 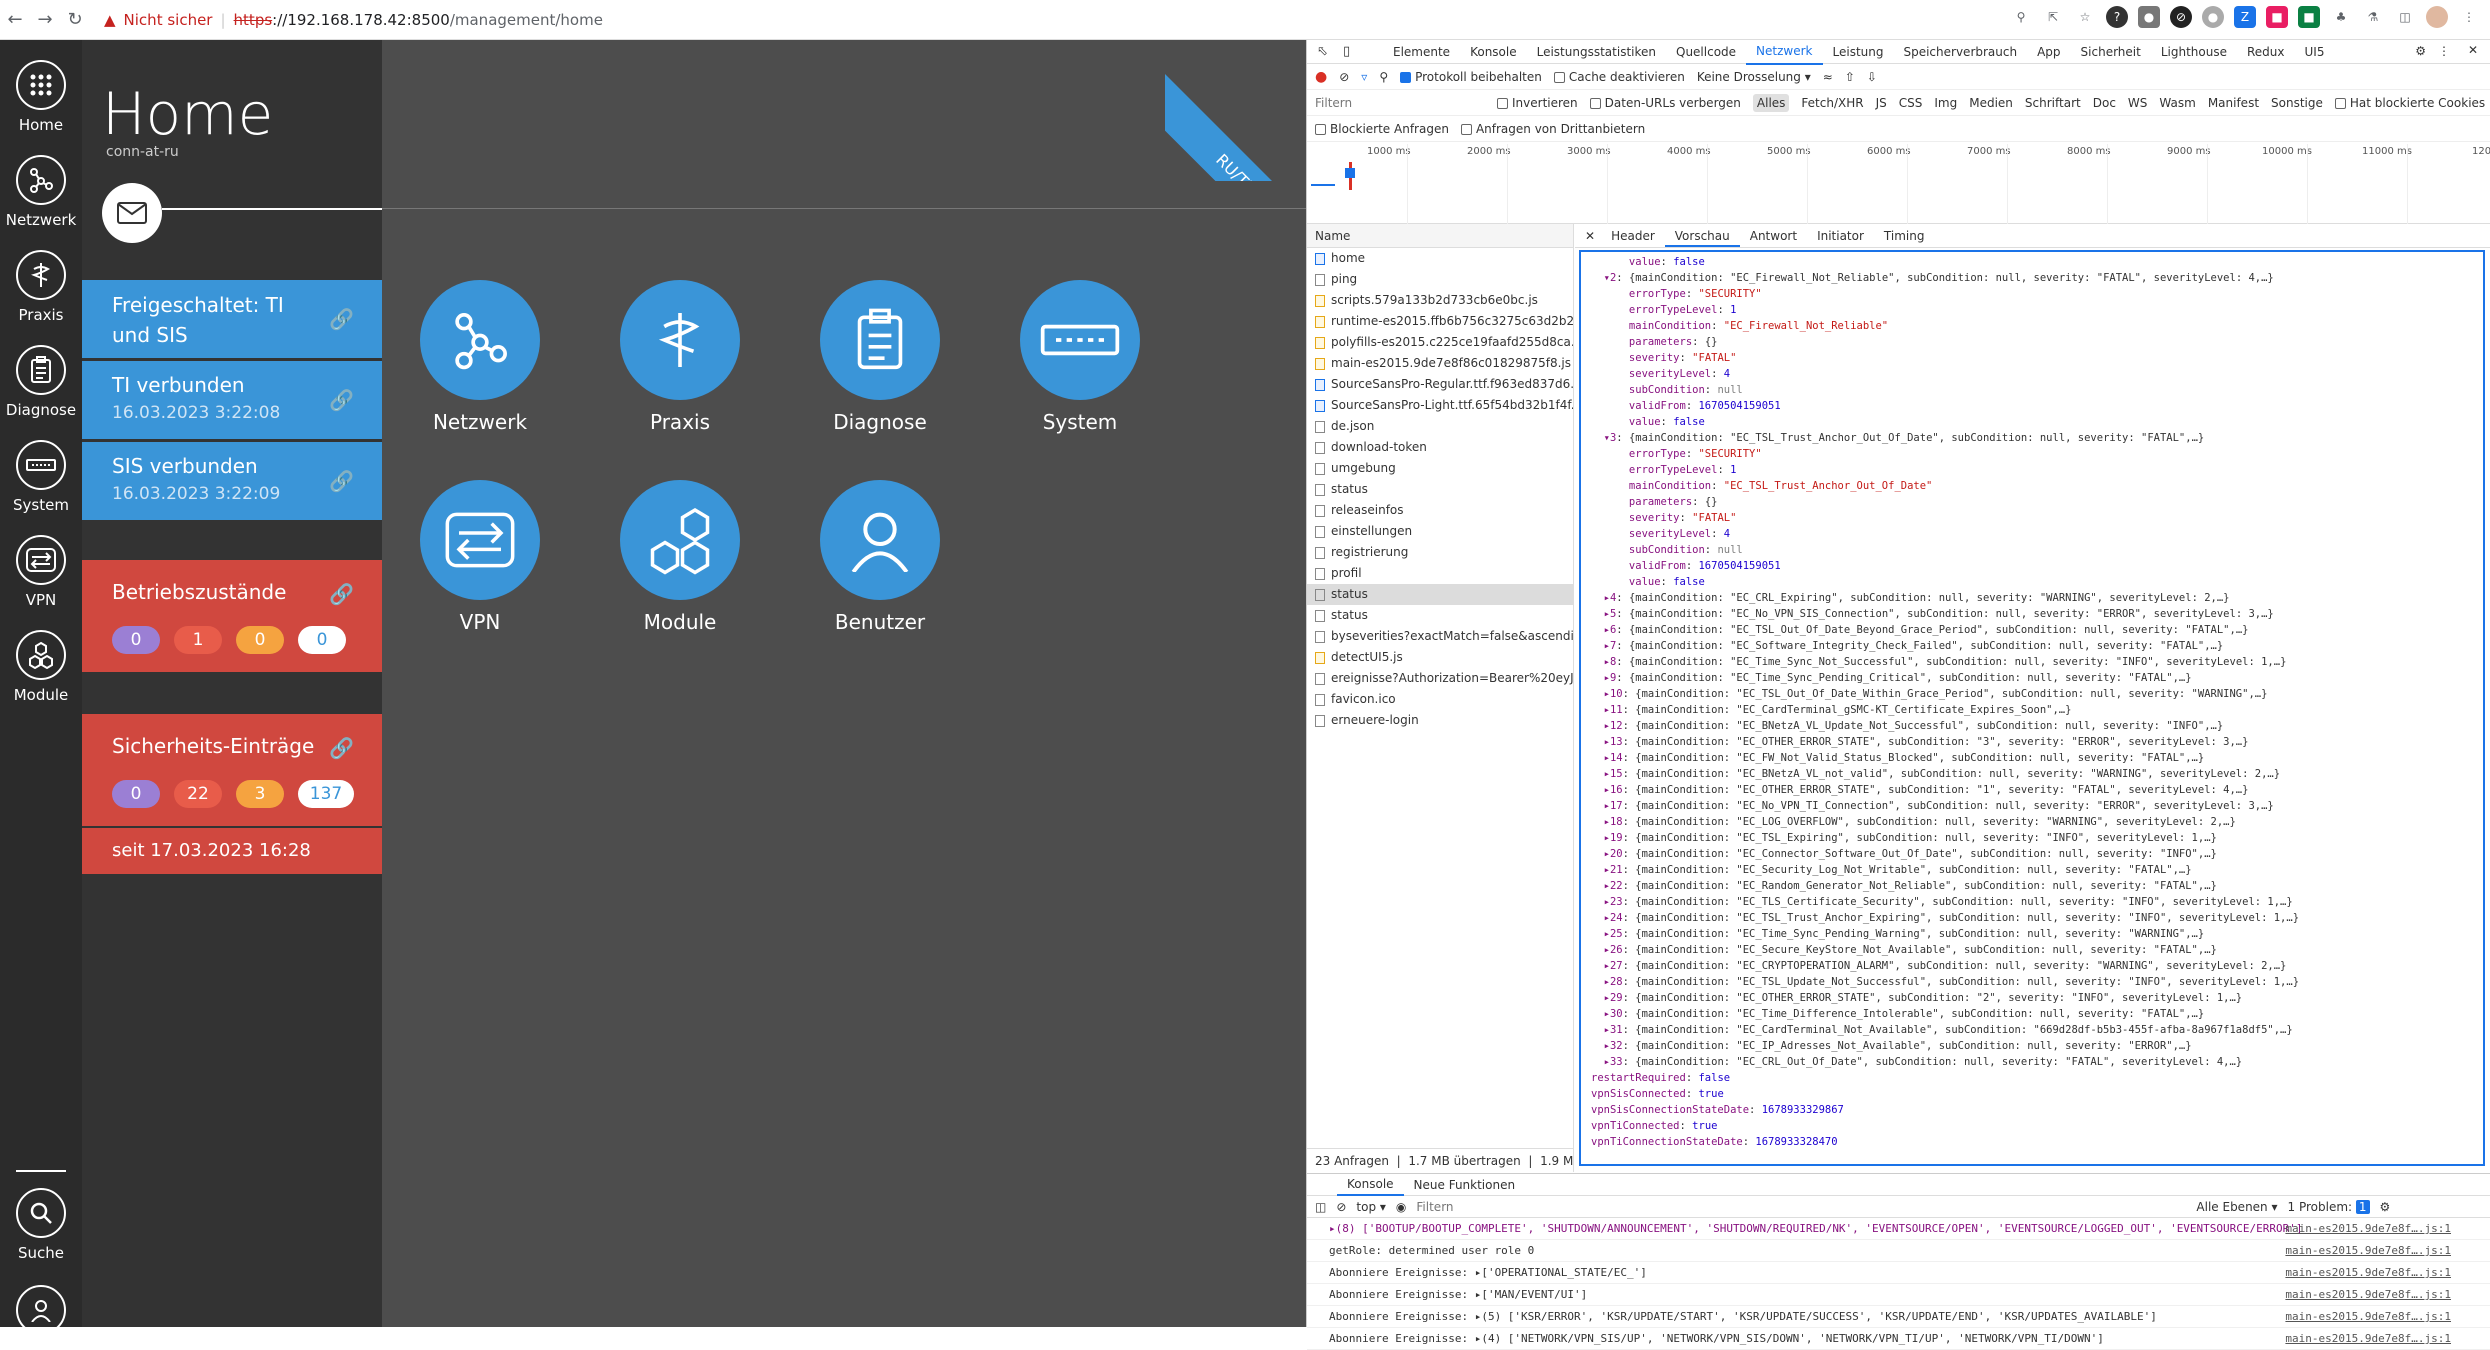 I want to click on tab-netzwerk: Netzwerk, so click(x=1784, y=52).